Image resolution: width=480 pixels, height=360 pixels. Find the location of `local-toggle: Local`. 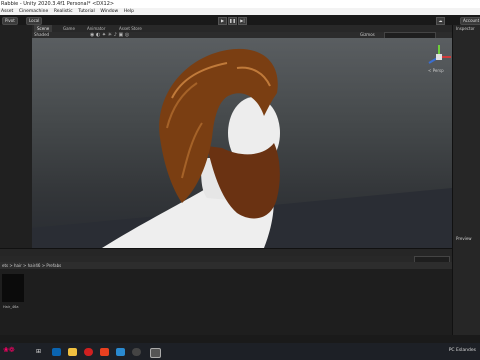

local-toggle: Local is located at coordinates (34, 21).